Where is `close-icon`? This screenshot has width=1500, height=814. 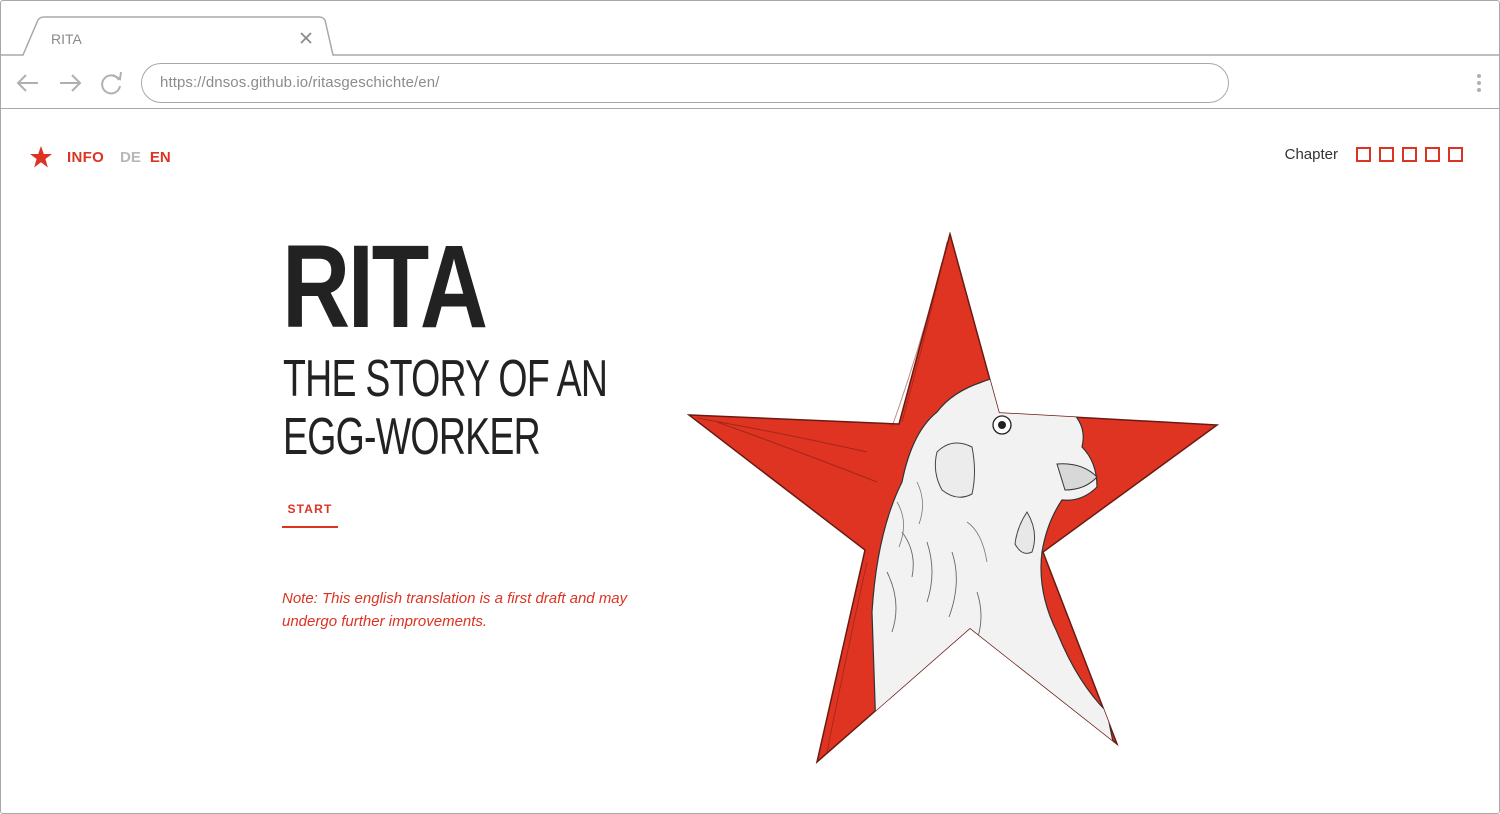
close-icon is located at coordinates (306, 38).